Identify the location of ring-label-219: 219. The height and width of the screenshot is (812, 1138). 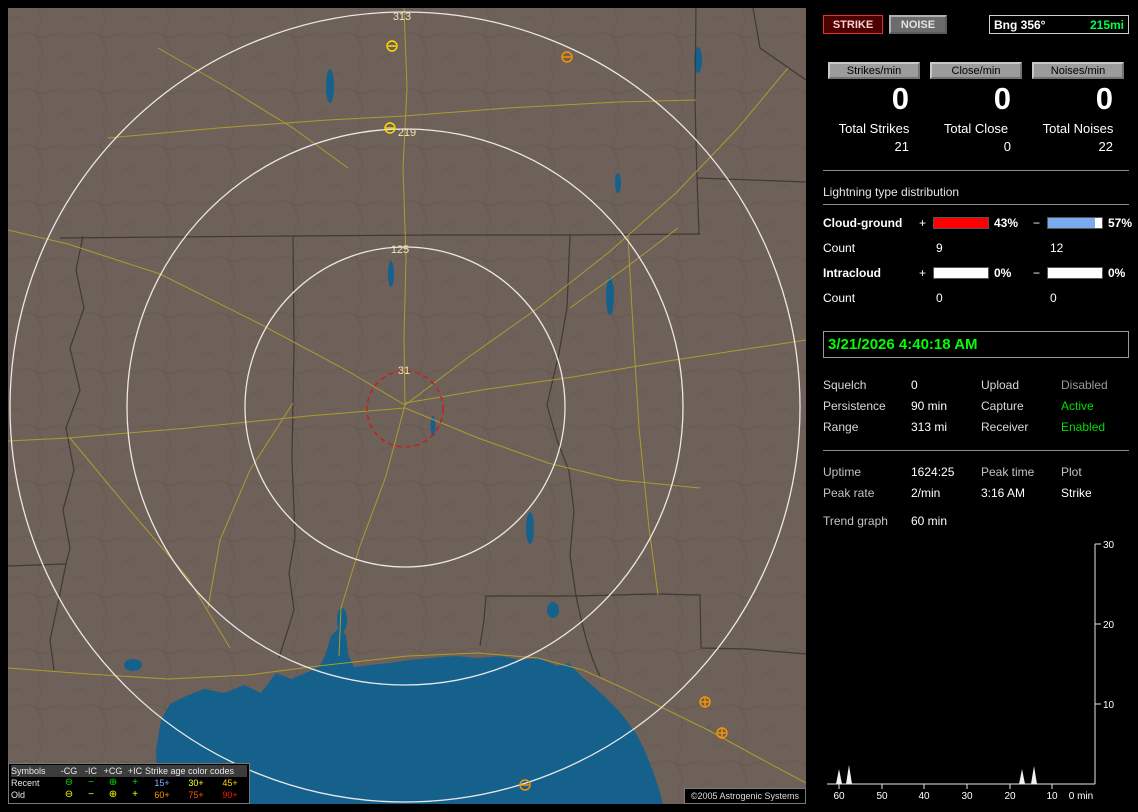
(407, 133).